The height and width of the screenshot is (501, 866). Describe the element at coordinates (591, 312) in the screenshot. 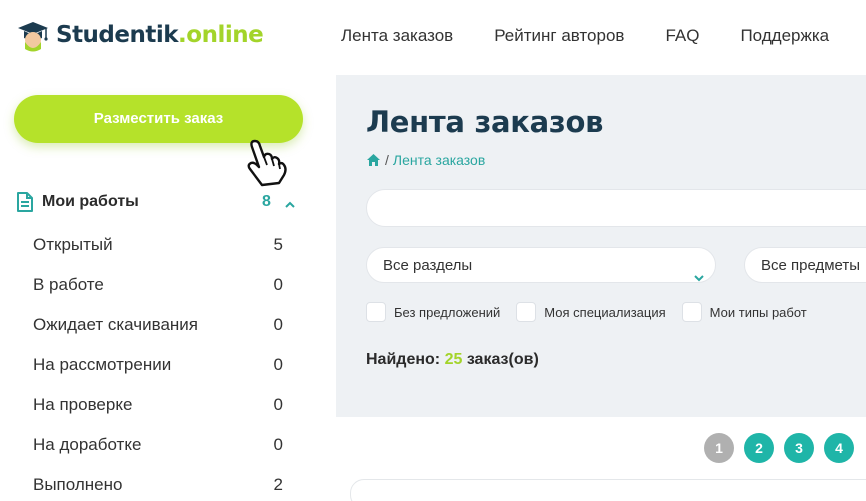

I see `checkbox-my-specialization: Моя специализация` at that location.